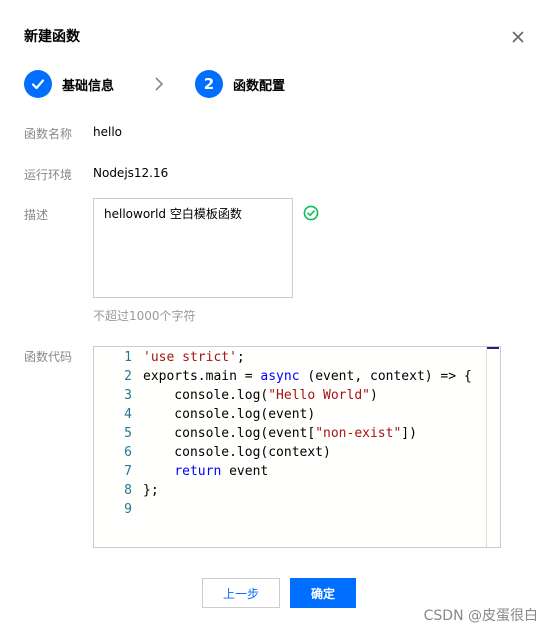 The height and width of the screenshot is (633, 550). I want to click on line-number: 1, so click(128, 357).